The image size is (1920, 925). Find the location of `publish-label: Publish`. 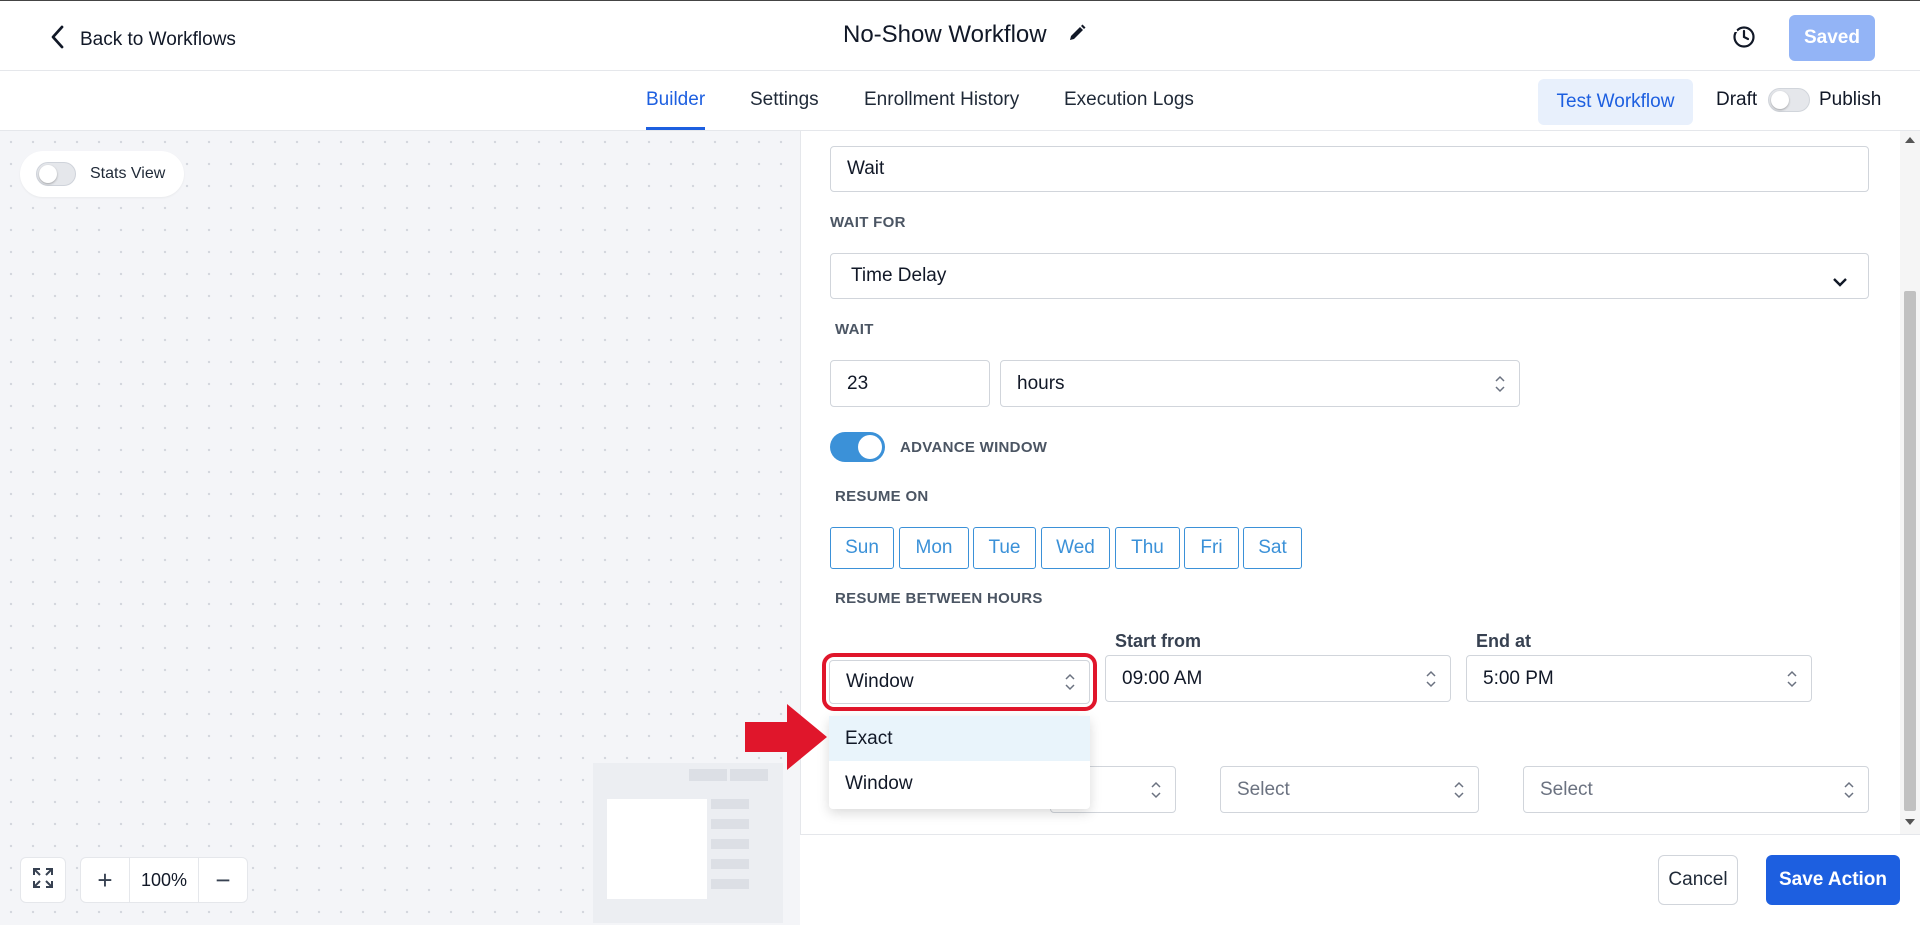

publish-label: Publish is located at coordinates (1850, 99).